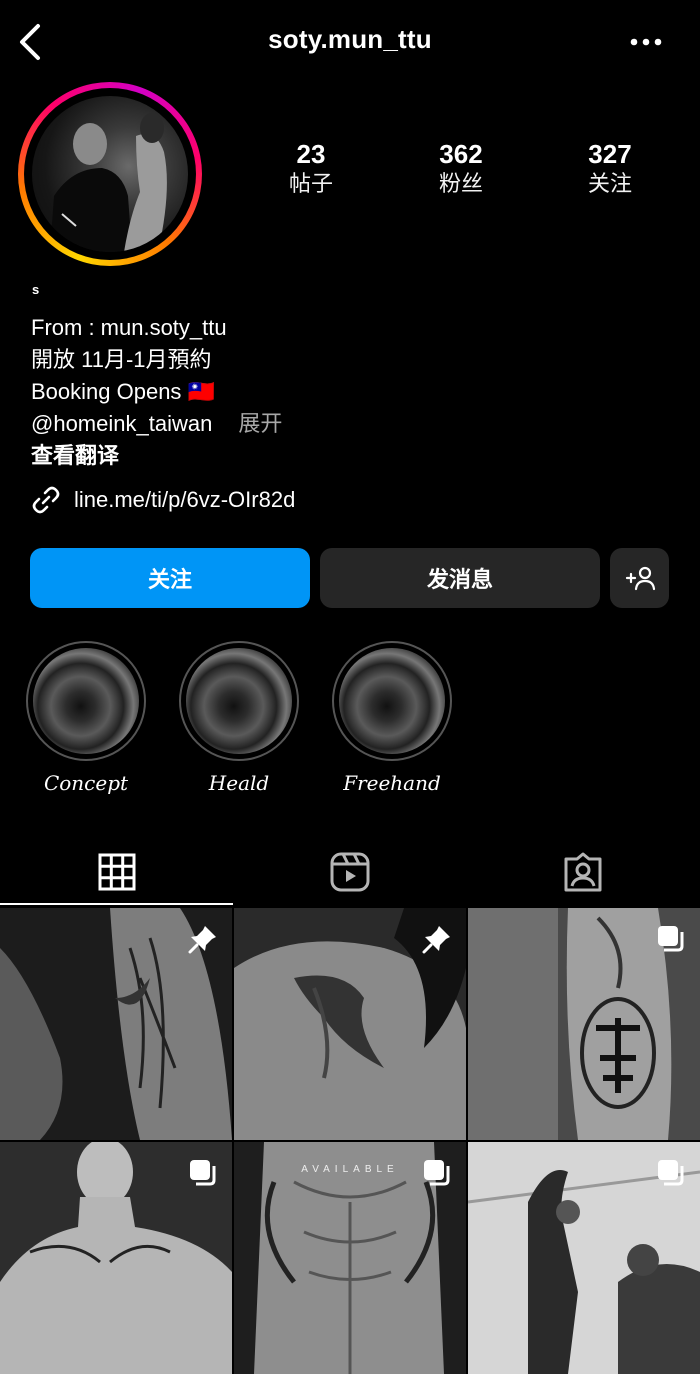  I want to click on add-user-icon, so click(640, 578).